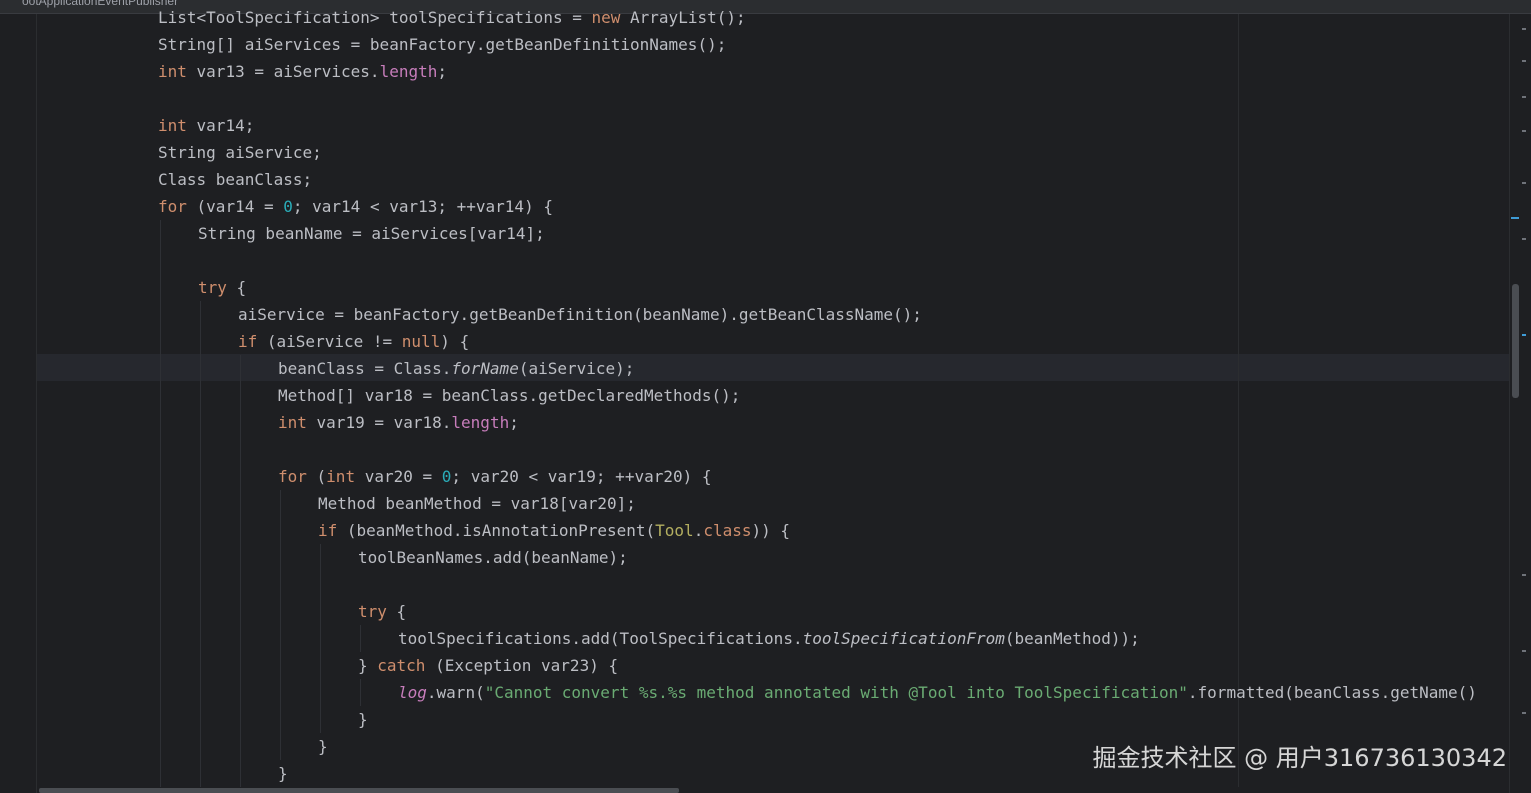 This screenshot has height=793, width=1531. What do you see at coordinates (771, 530) in the screenshot?
I see `code-token: )) {` at bounding box center [771, 530].